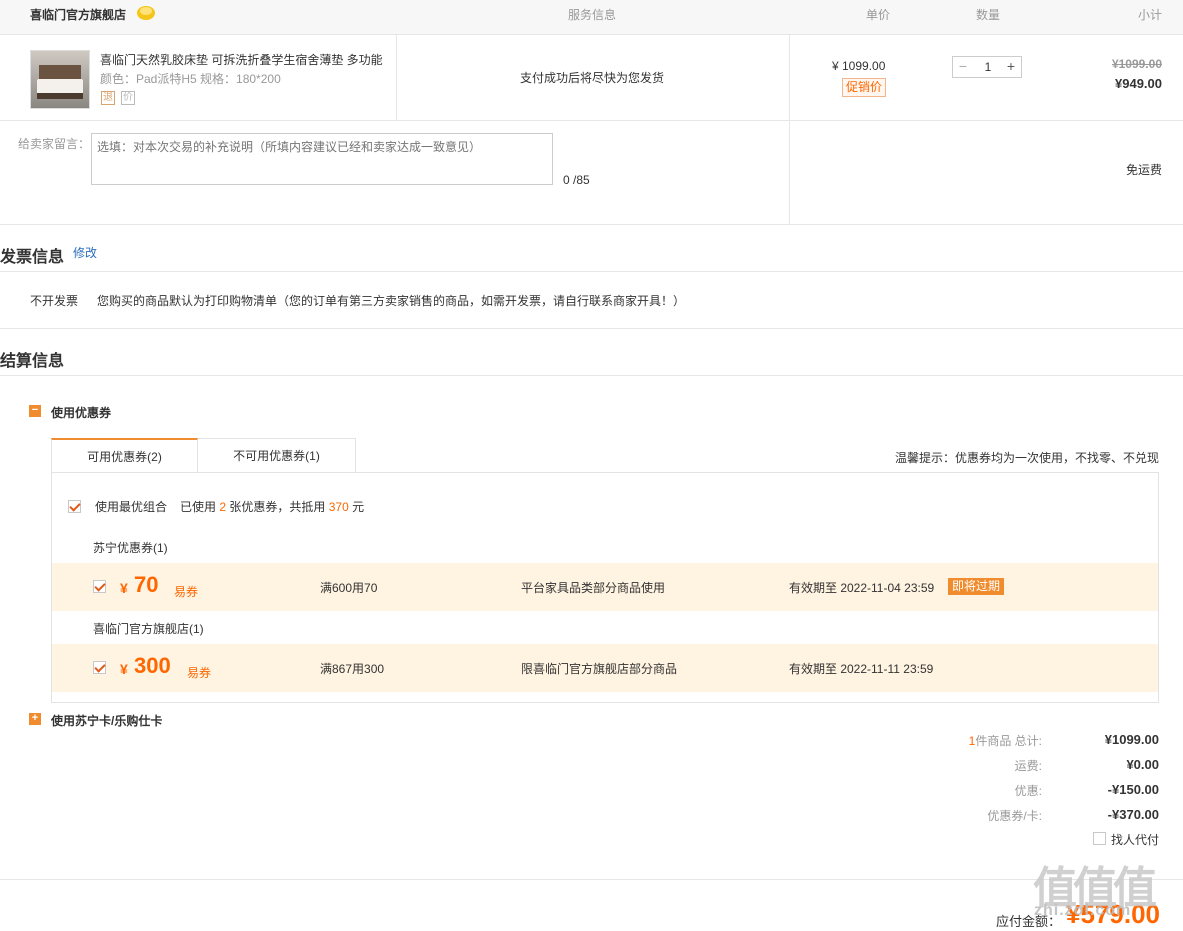  Describe the element at coordinates (81, 412) in the screenshot. I see `coupon-section-label: 使用优惠券` at that location.